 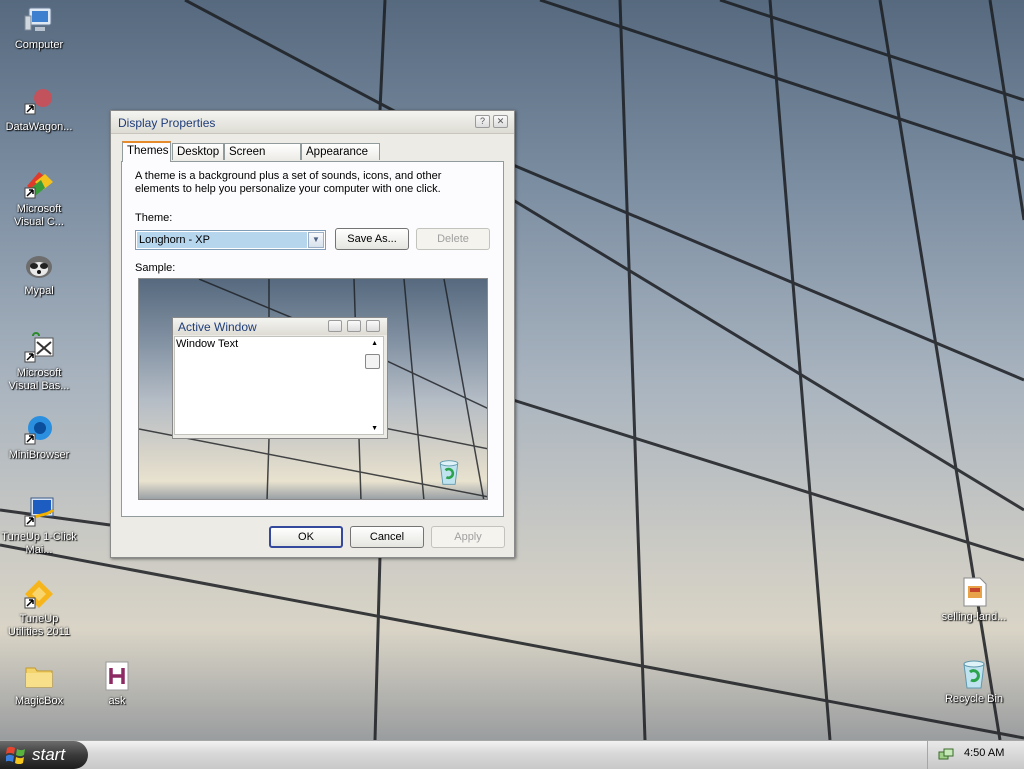 What do you see at coordinates (262, 158) in the screenshot?
I see `tab-screen-saver: Screen Saver` at bounding box center [262, 158].